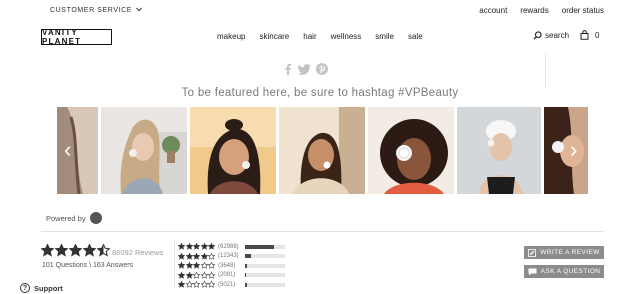 Image resolution: width=640 pixels, height=294 pixels. Describe the element at coordinates (597, 35) in the screenshot. I see `cart-count: 0` at that location.